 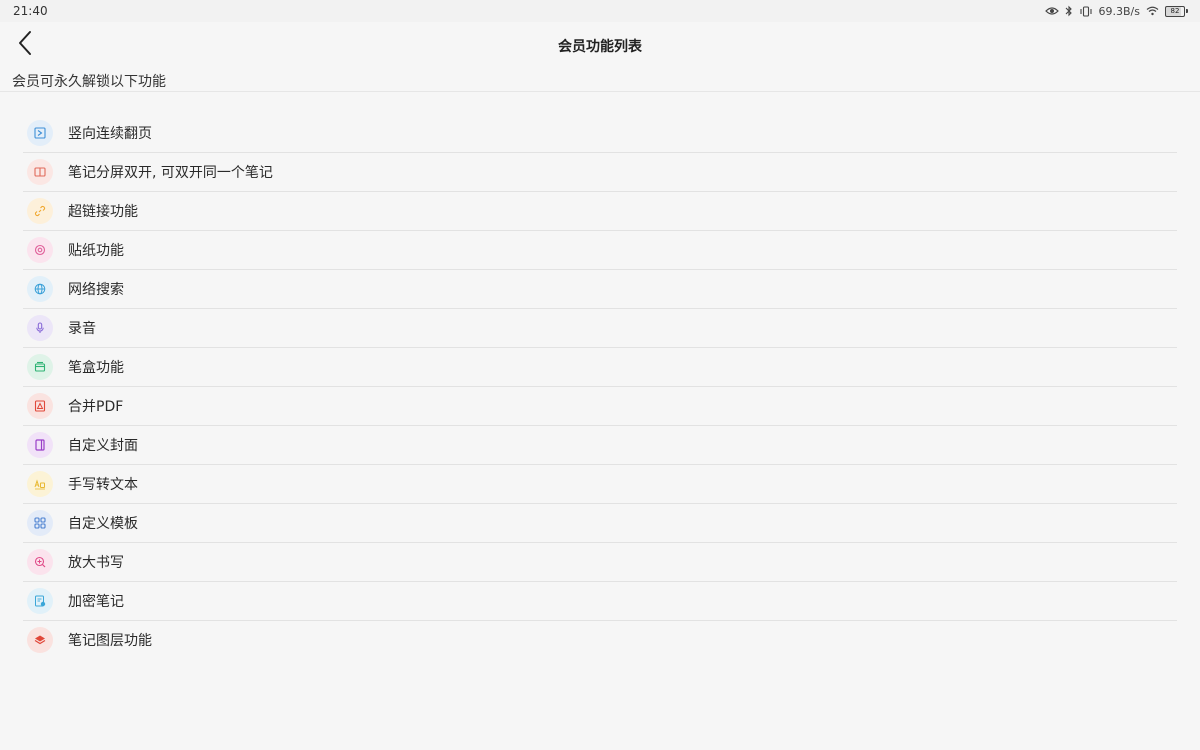 What do you see at coordinates (110, 641) in the screenshot?
I see `feature-label: 笔记图层功能` at bounding box center [110, 641].